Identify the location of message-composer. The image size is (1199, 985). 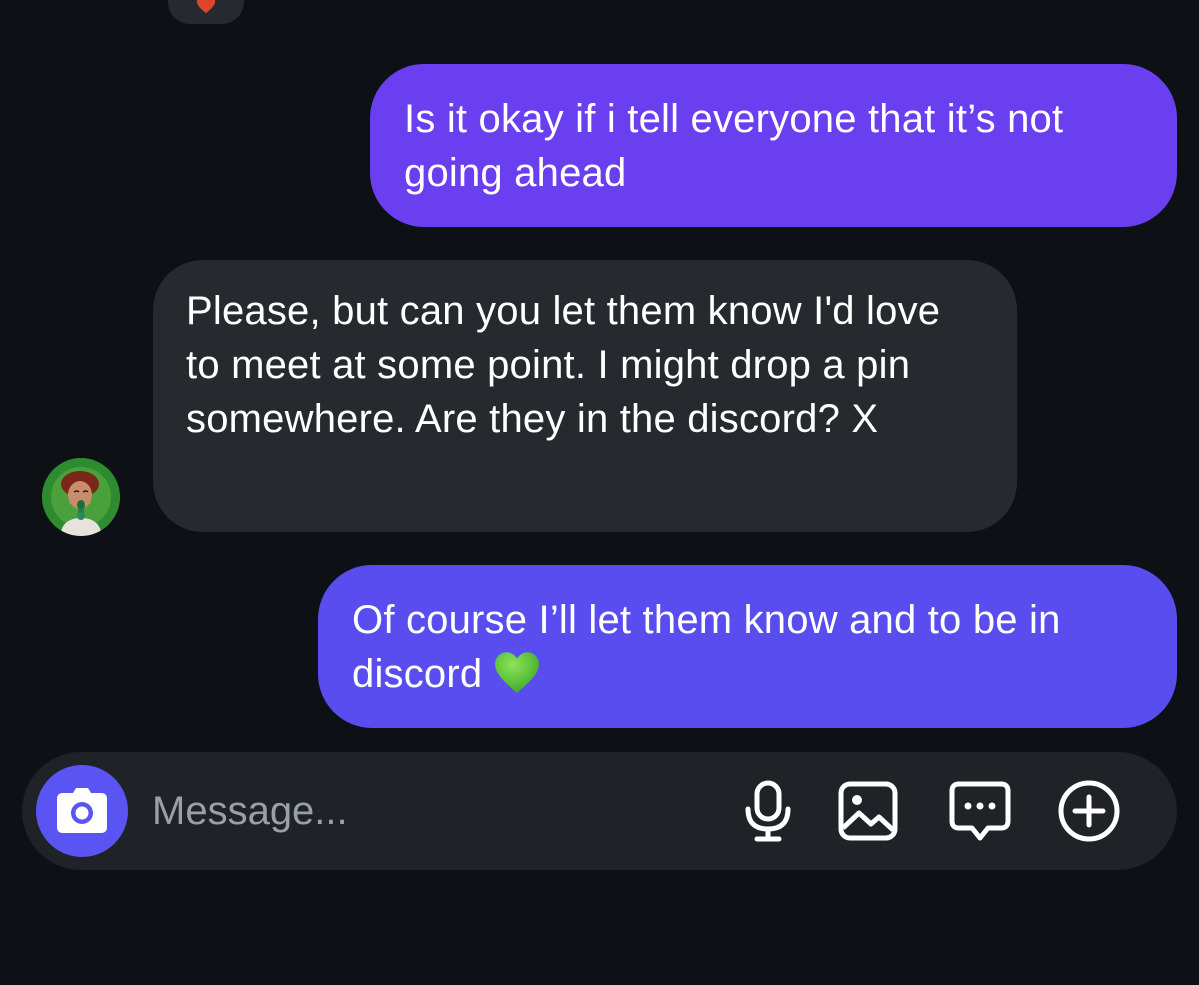
(599, 811).